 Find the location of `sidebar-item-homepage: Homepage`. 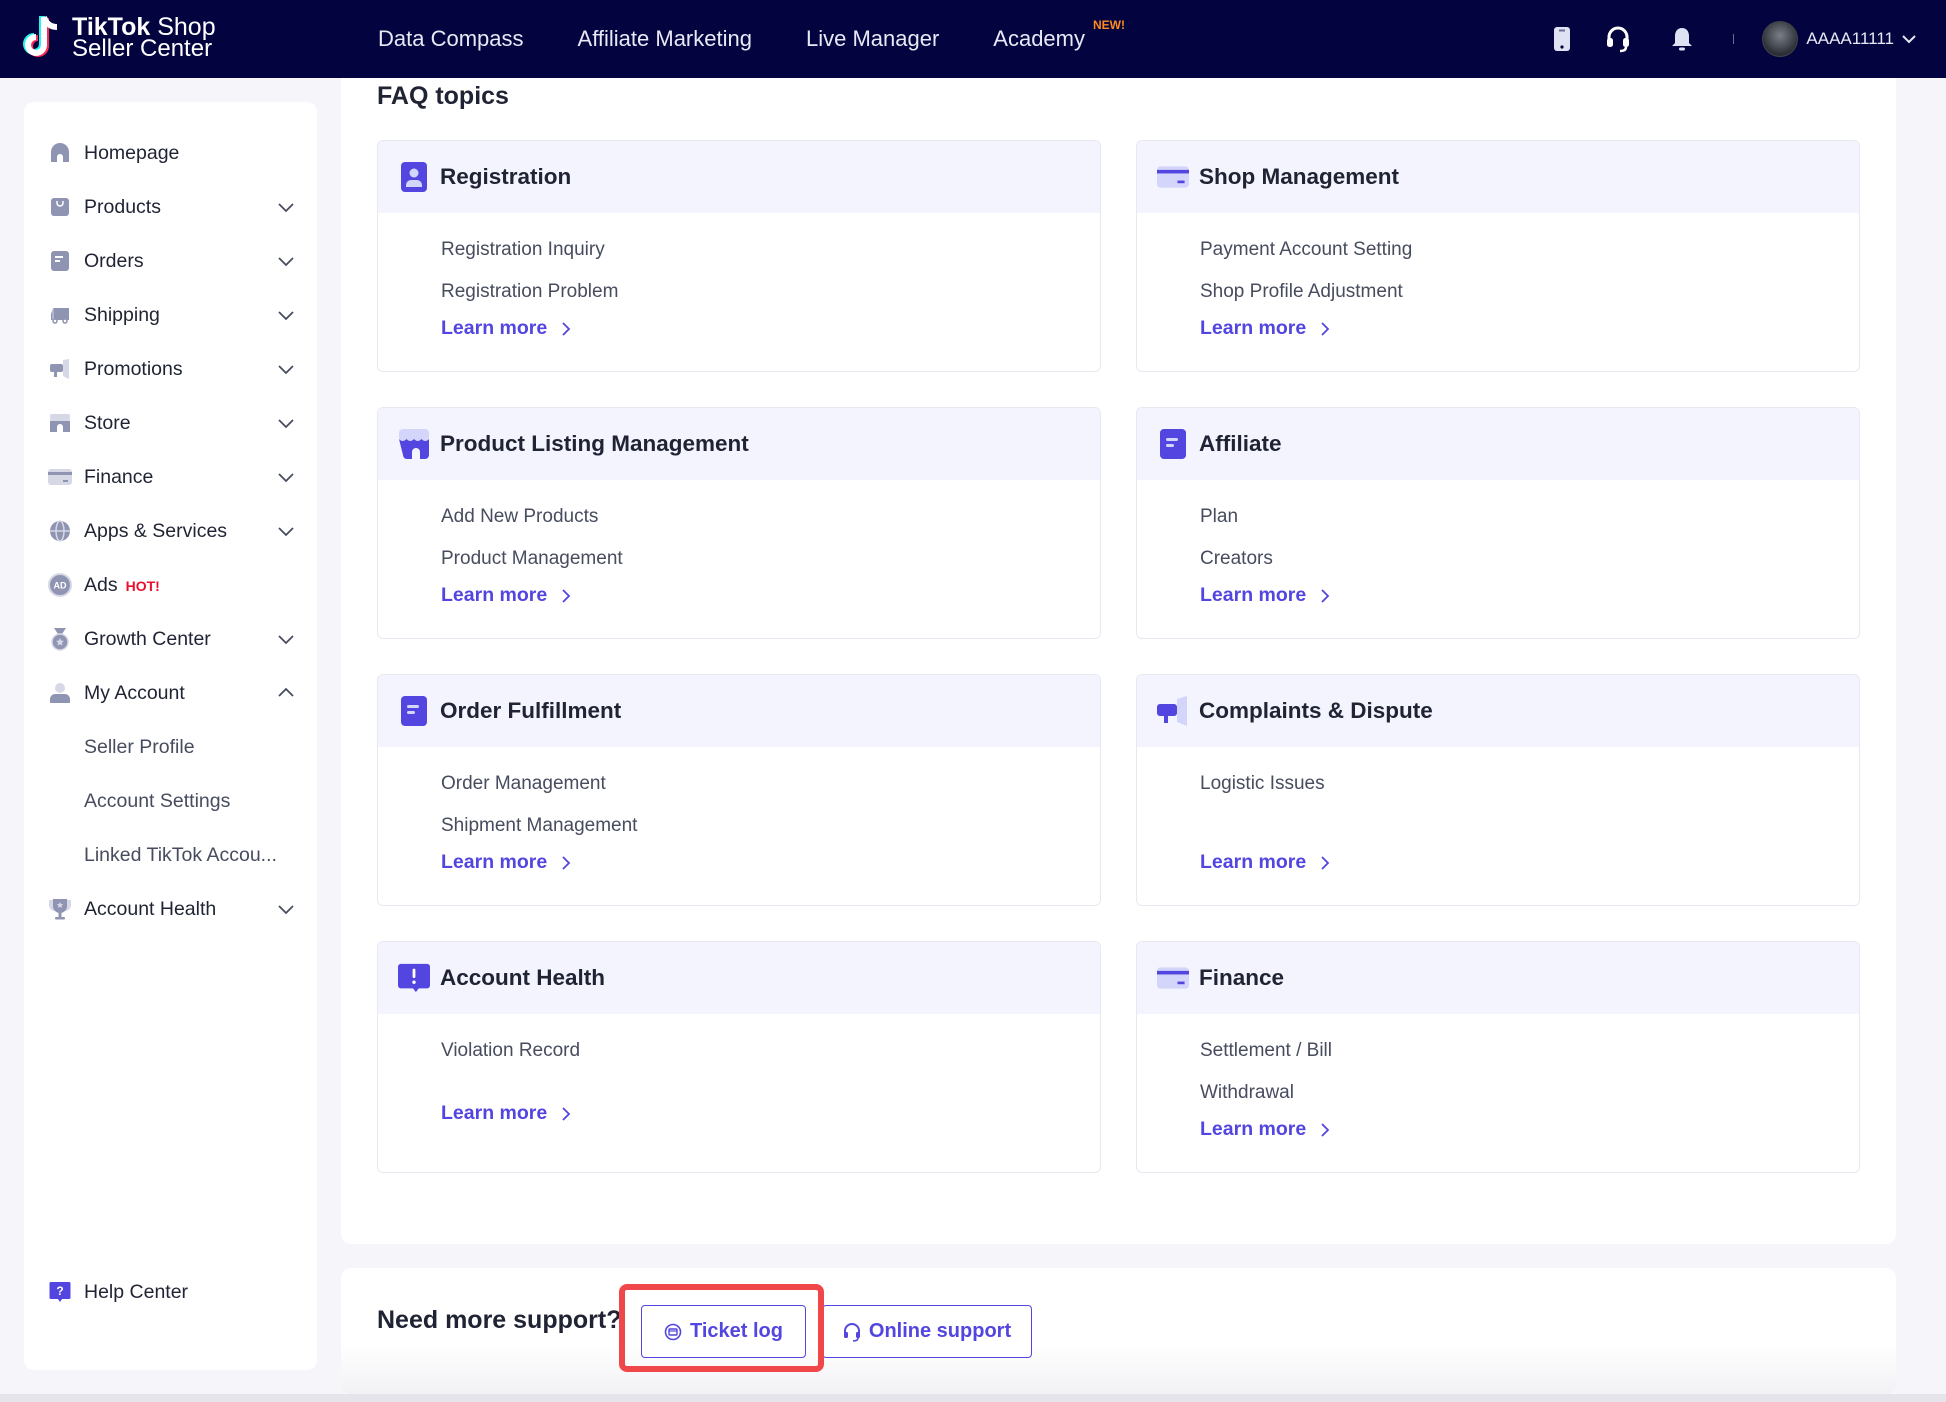

sidebar-item-homepage: Homepage is located at coordinates (170, 153).